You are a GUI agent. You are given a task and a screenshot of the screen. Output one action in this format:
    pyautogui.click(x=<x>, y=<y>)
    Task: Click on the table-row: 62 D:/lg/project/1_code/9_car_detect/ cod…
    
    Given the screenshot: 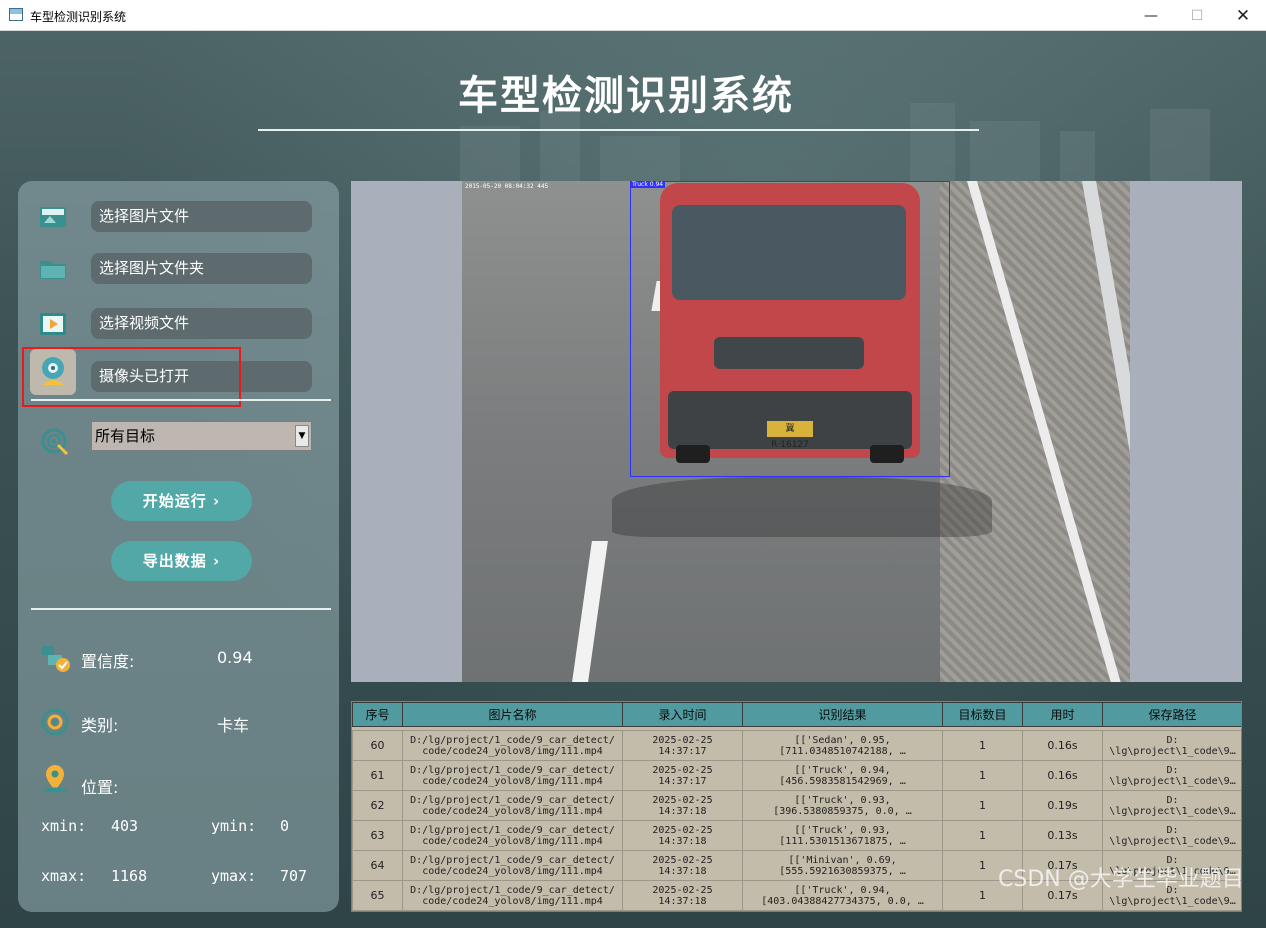 What is the action you would take?
    pyautogui.click(x=796, y=805)
    